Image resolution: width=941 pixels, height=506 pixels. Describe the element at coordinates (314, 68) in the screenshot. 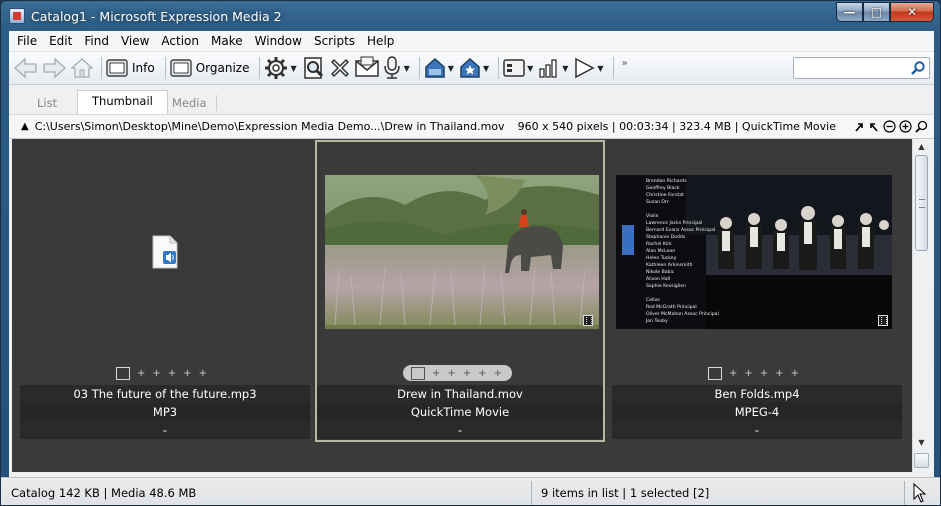

I see `find-button` at that location.